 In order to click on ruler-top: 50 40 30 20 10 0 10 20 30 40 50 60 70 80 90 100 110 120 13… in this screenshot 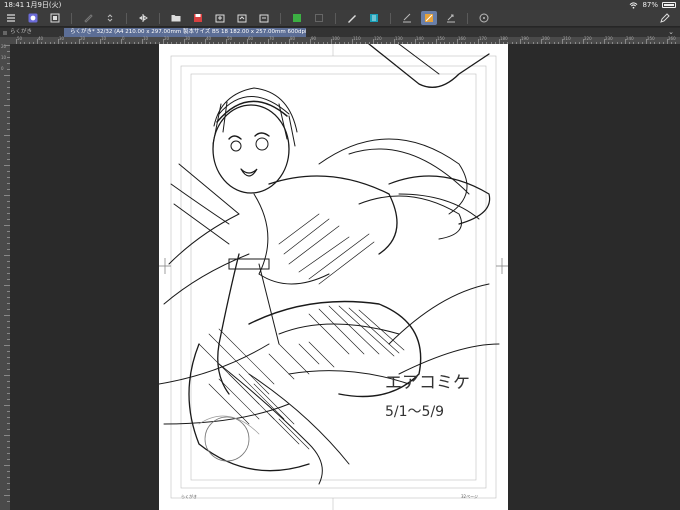, I will do `click(345, 40)`.